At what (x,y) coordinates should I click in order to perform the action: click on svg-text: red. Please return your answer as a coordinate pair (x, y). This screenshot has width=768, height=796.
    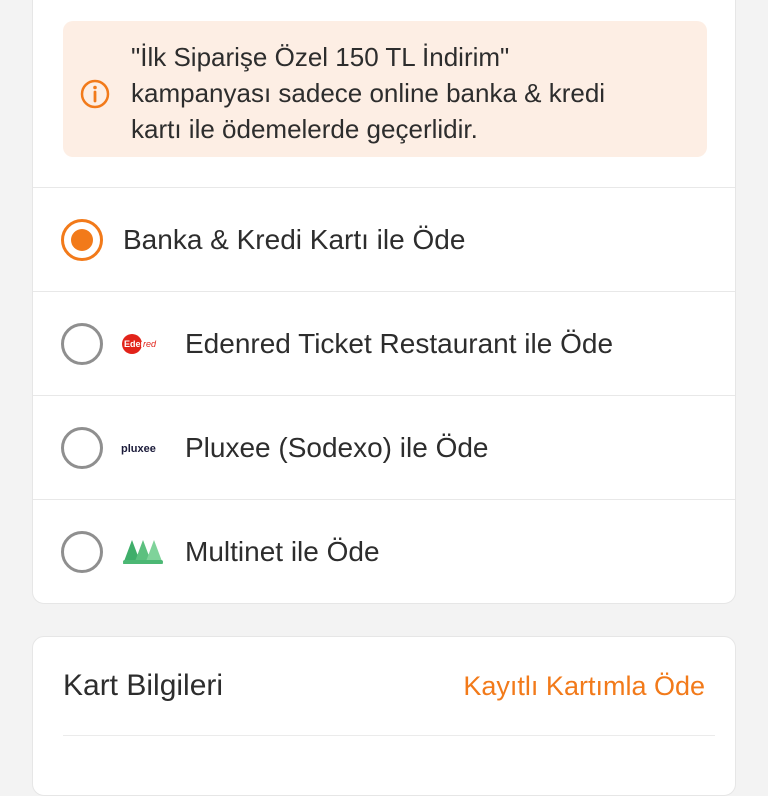
    Looking at the image, I should click on (150, 344).